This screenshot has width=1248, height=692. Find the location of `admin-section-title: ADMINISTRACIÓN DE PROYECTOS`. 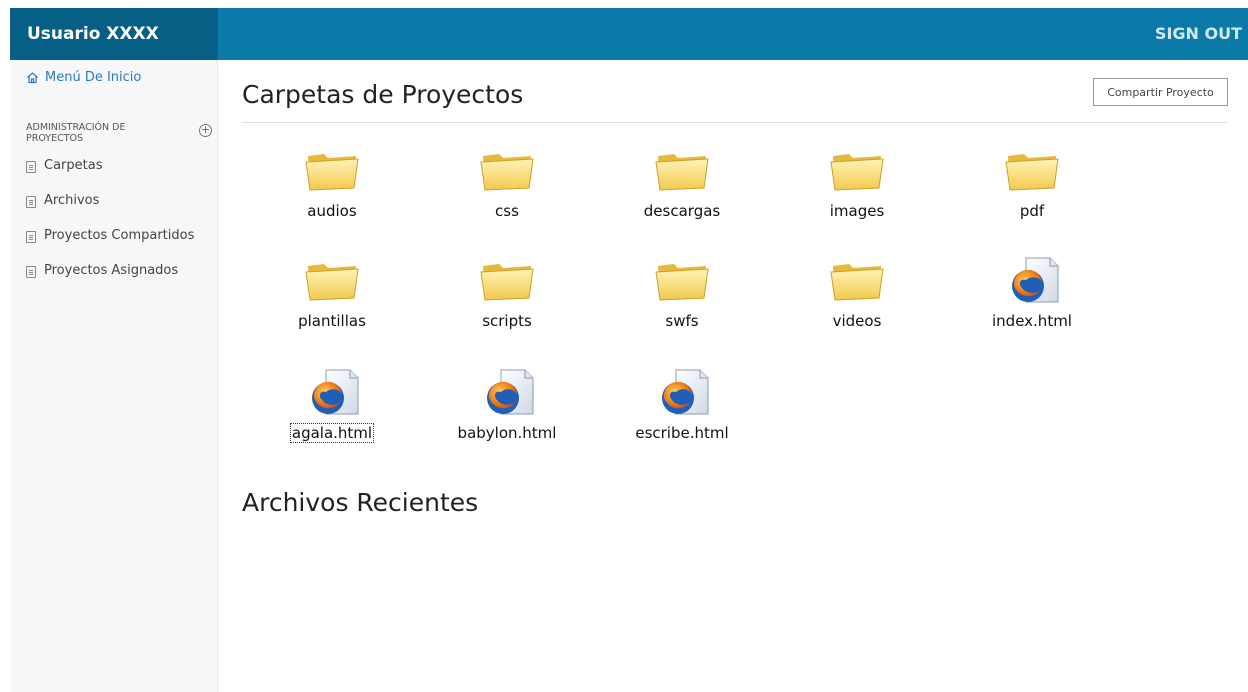

admin-section-title: ADMINISTRACIÓN DE PROYECTOS is located at coordinates (76, 133).